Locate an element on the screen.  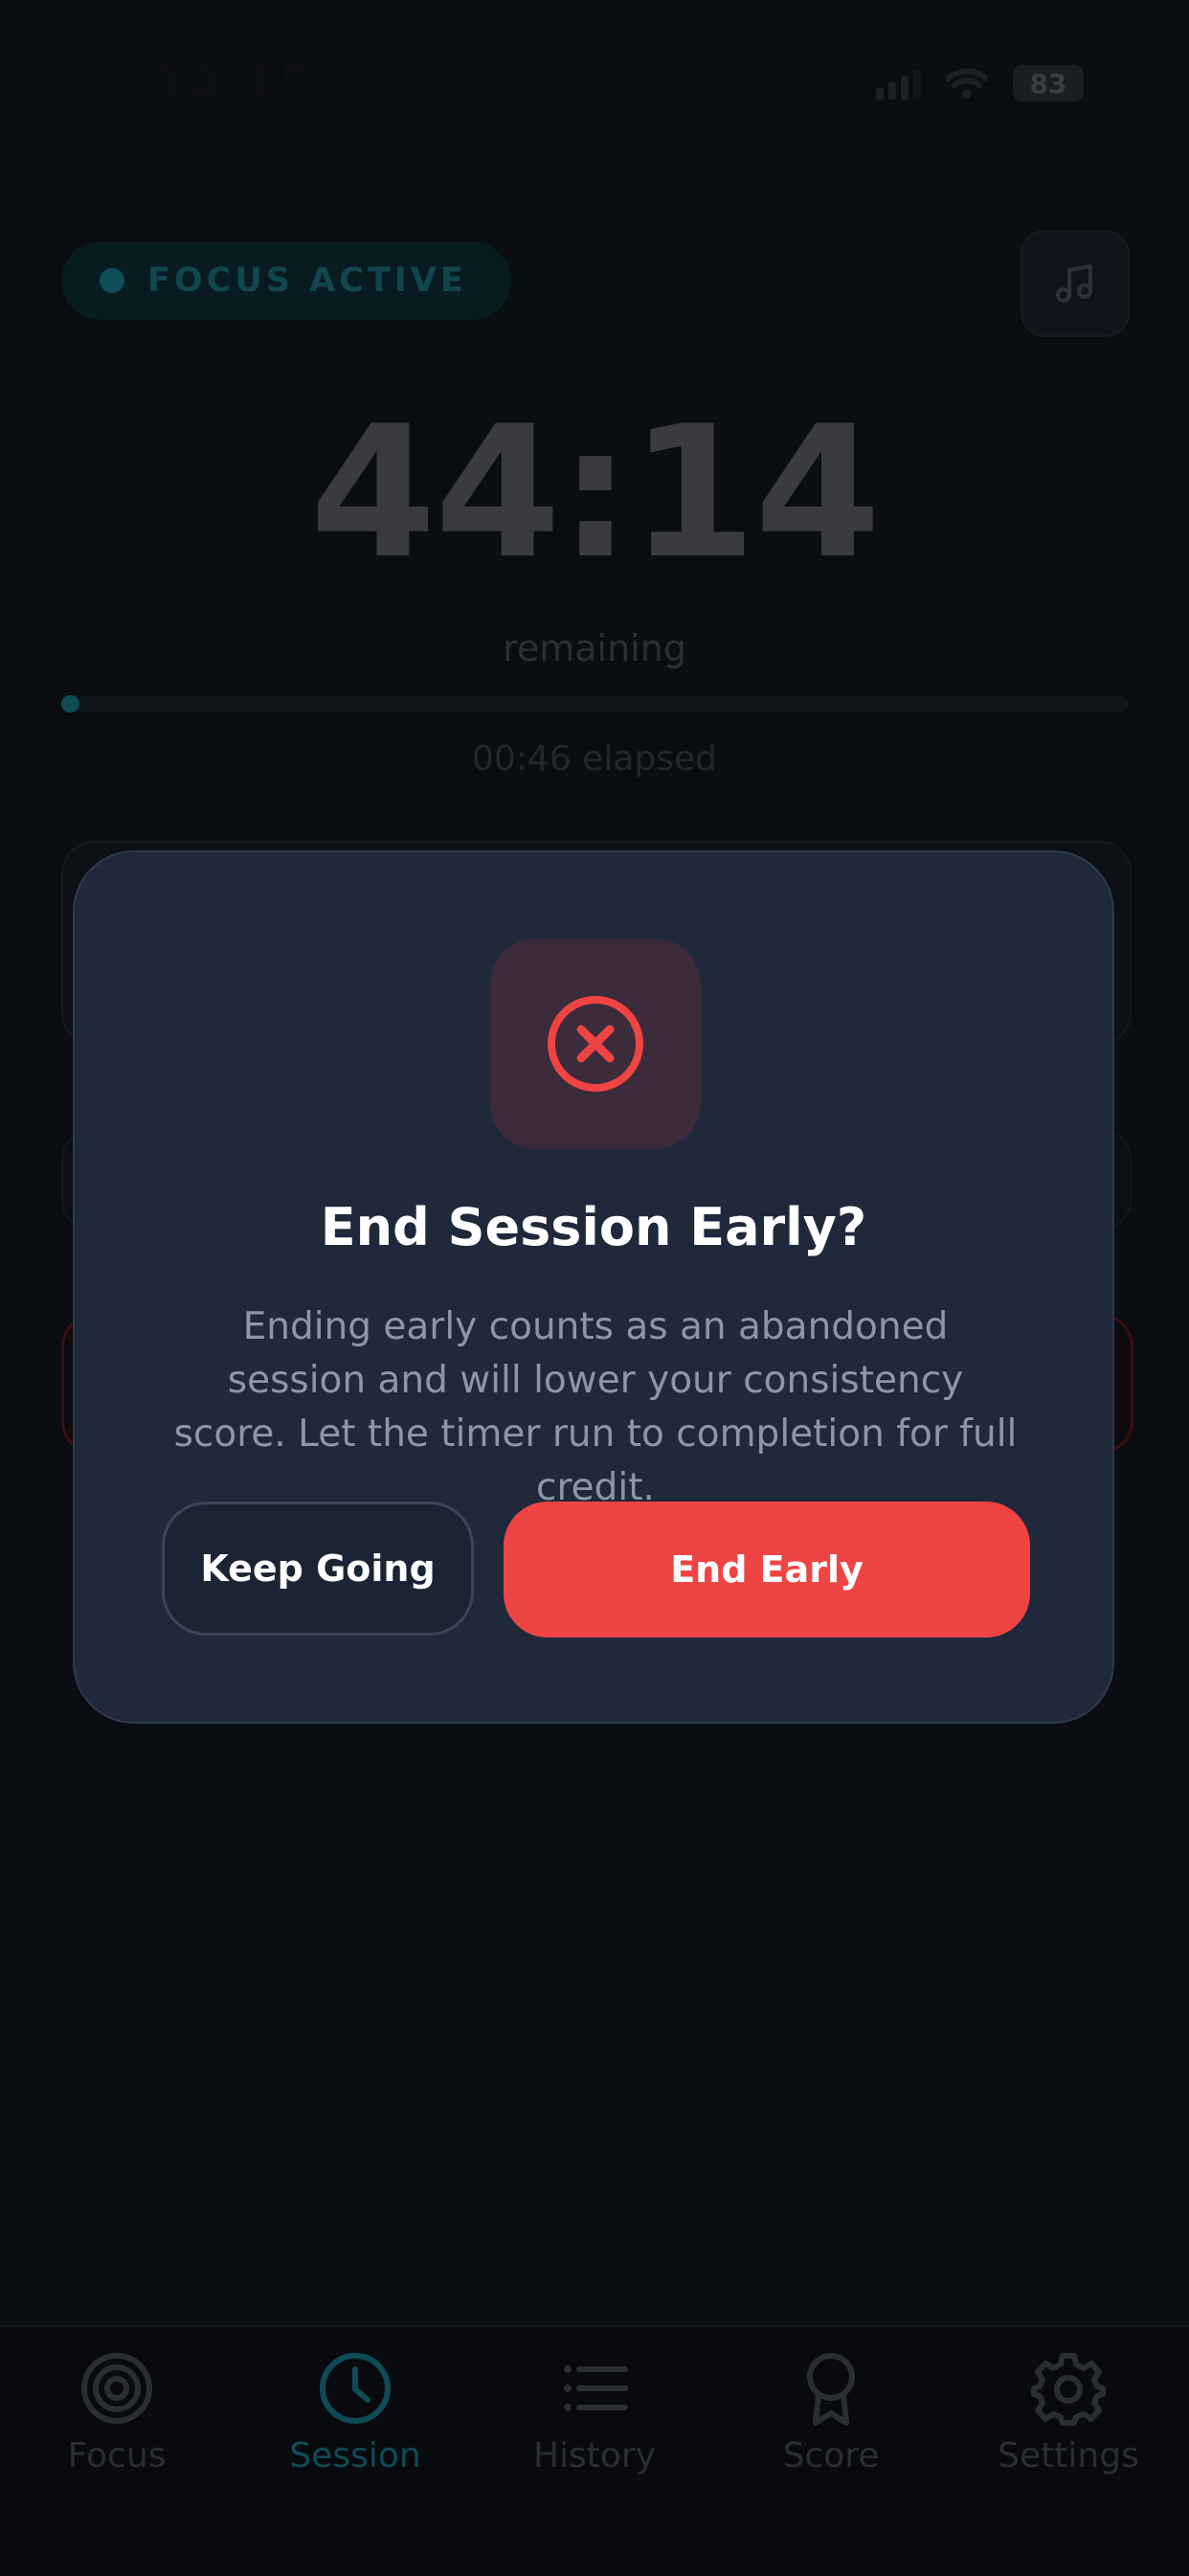
wifi-icon is located at coordinates (967, 83).